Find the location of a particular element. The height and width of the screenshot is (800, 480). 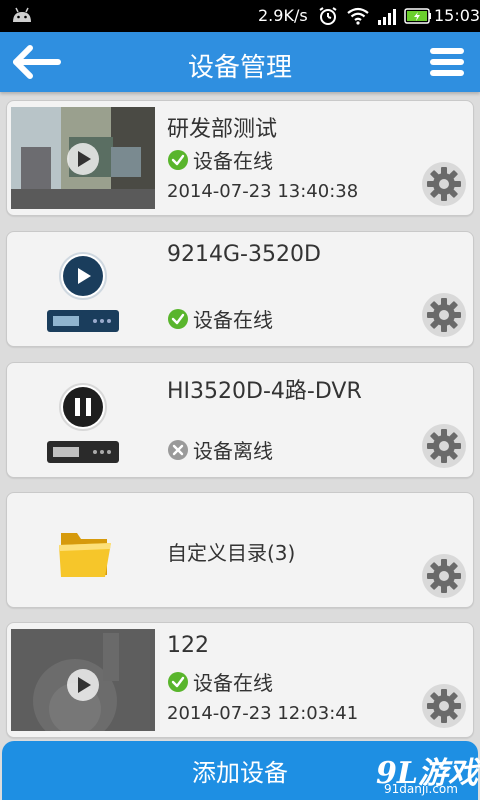

device-last-time: 2014-07-23 13:40:38 is located at coordinates (263, 191).